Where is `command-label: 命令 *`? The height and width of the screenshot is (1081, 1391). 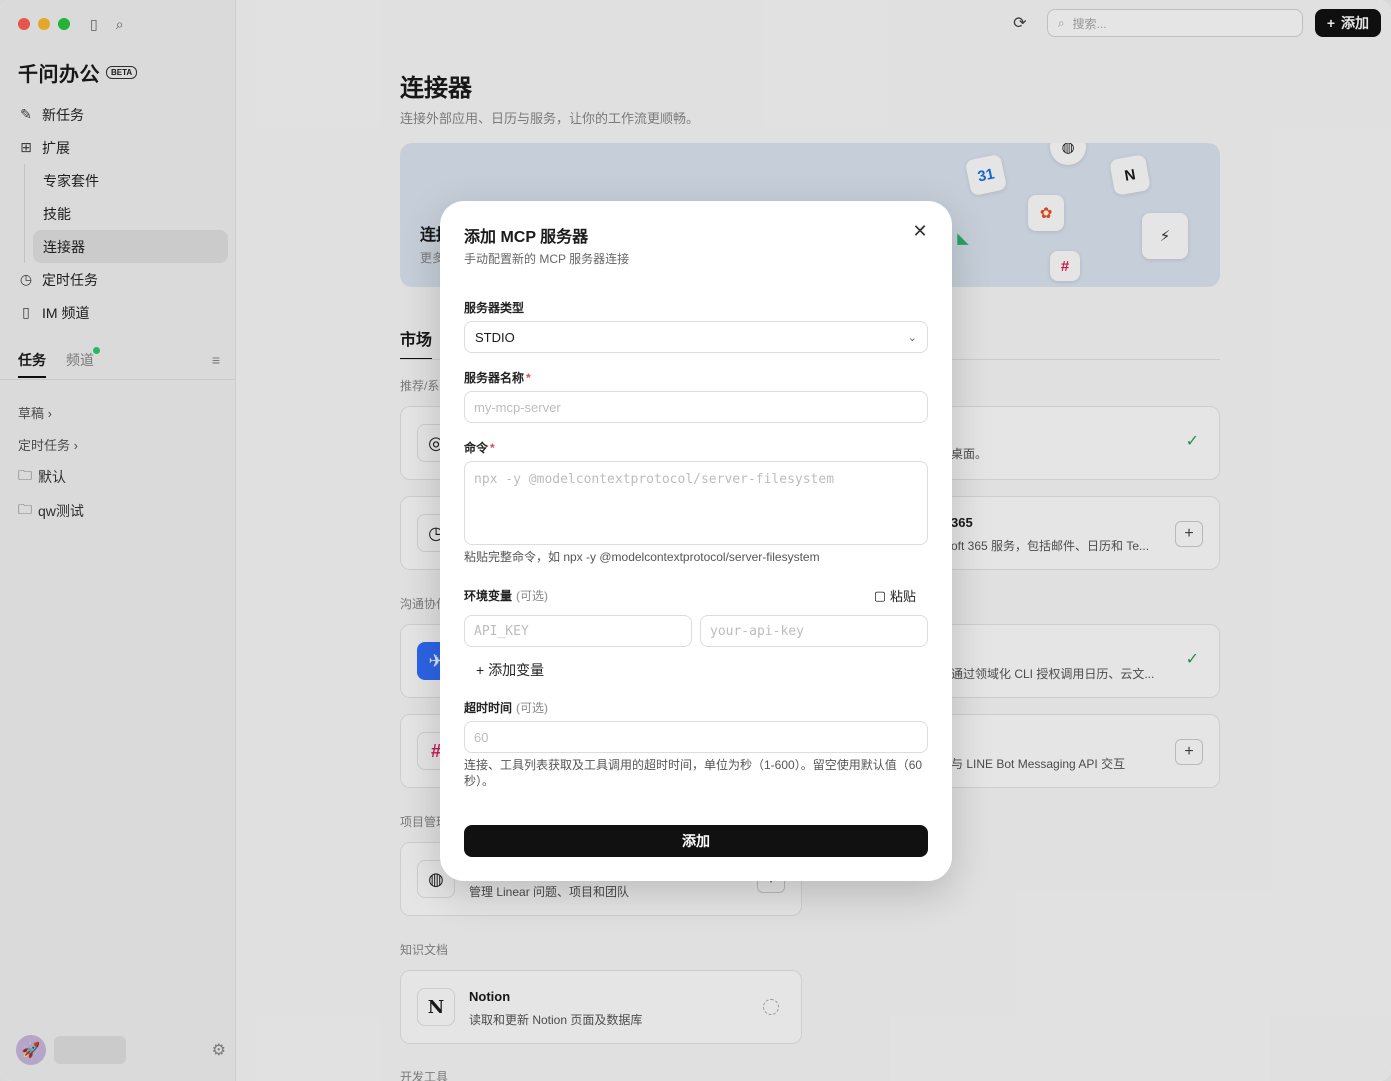
command-label: 命令 * is located at coordinates (479, 447).